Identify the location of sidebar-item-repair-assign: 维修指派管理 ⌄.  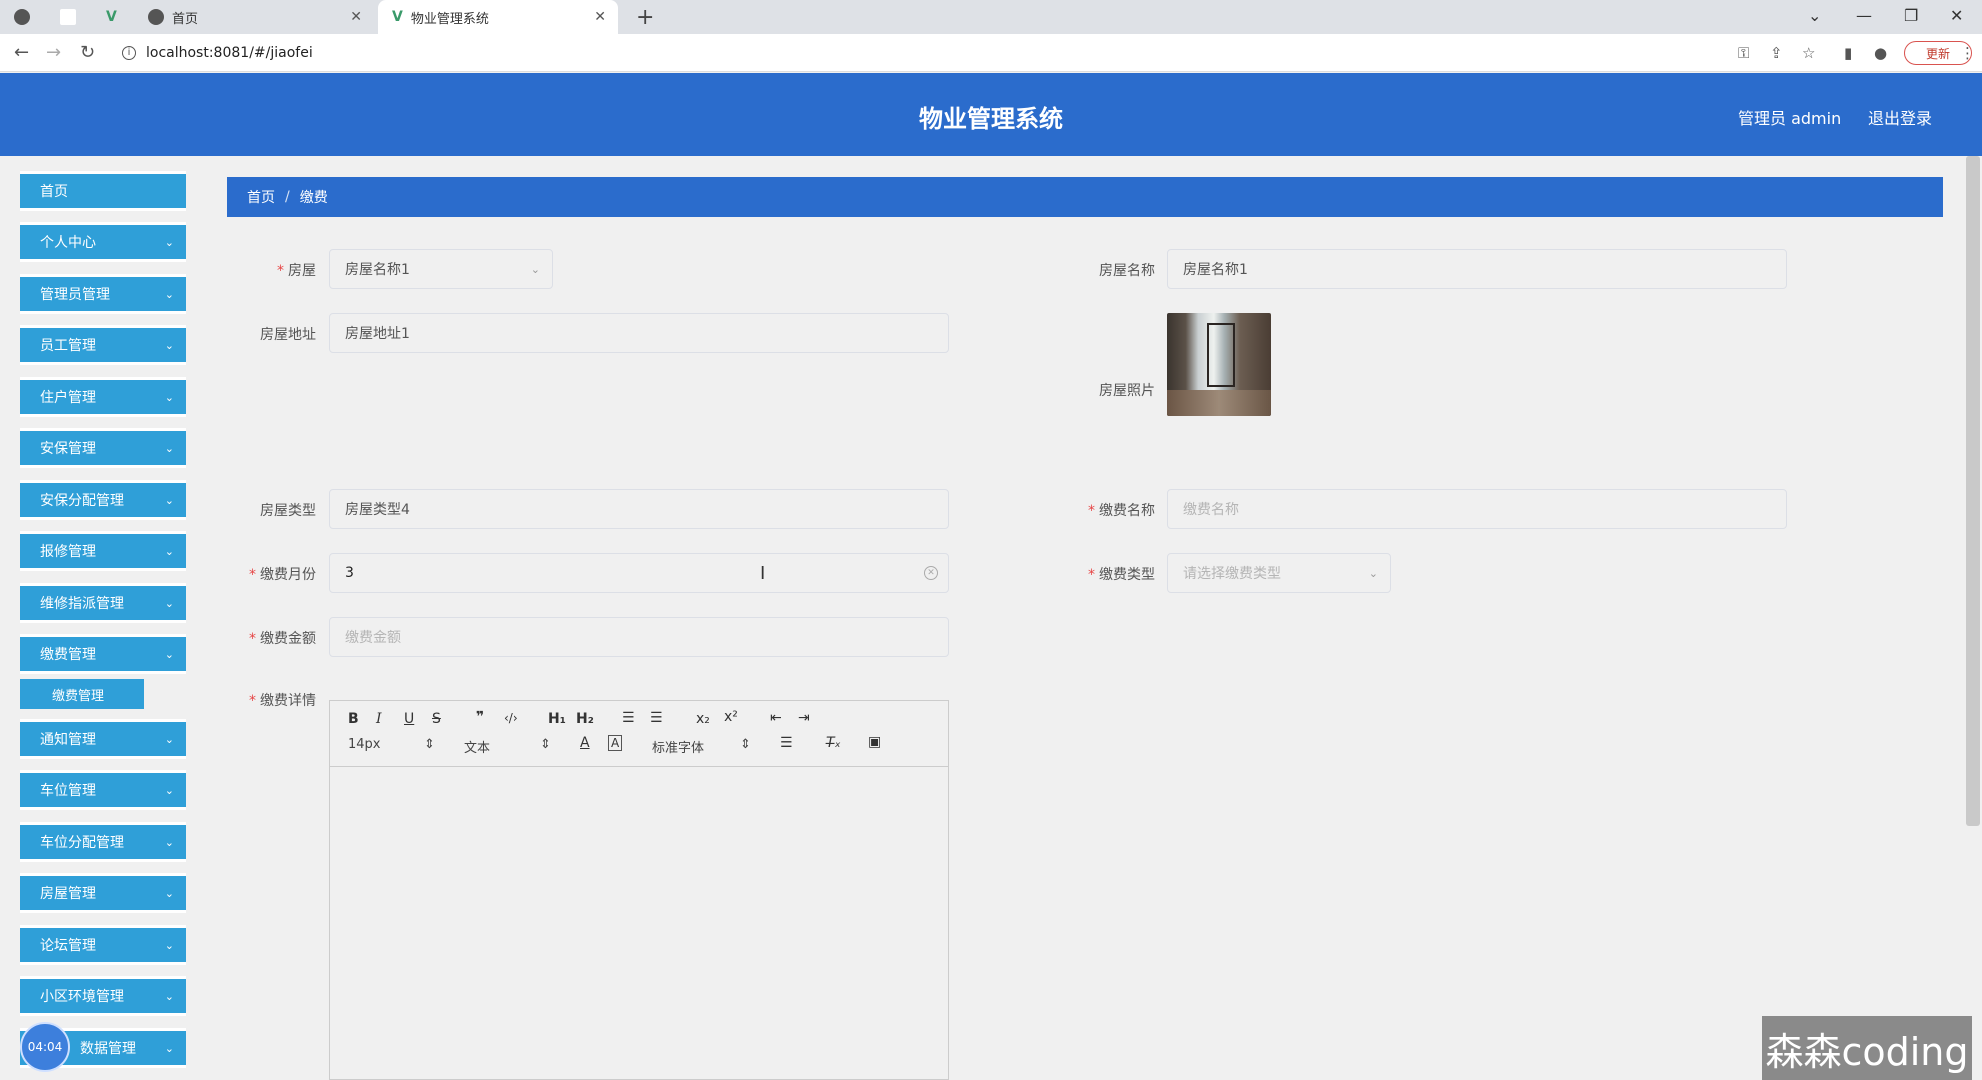
(103, 603).